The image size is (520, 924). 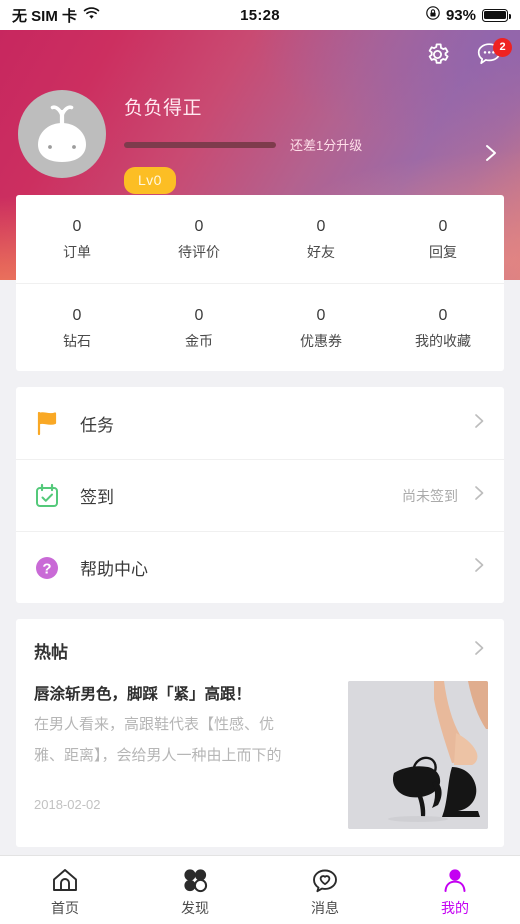 I want to click on battery-icon, so click(x=496, y=15).